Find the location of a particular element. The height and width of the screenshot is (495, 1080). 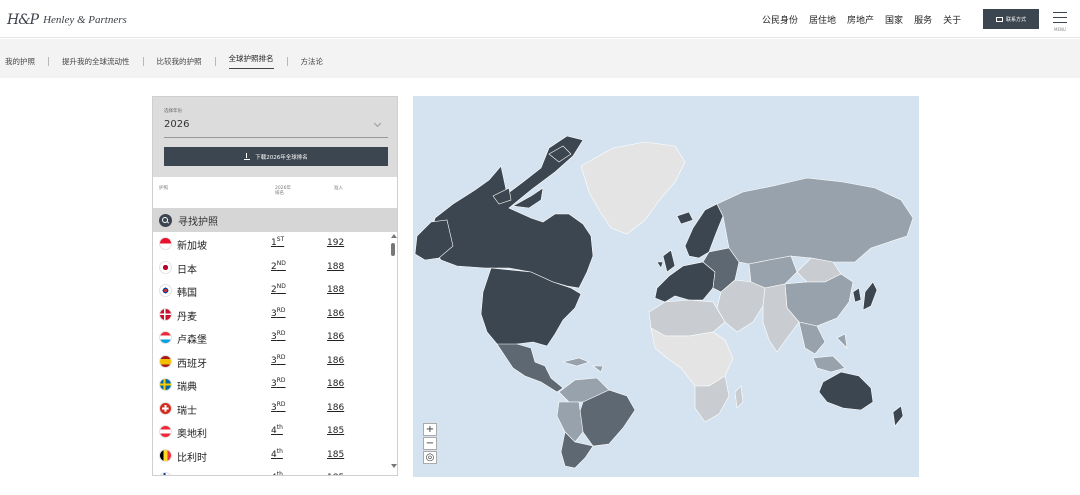

col-access: 准入 is located at coordinates (338, 188).